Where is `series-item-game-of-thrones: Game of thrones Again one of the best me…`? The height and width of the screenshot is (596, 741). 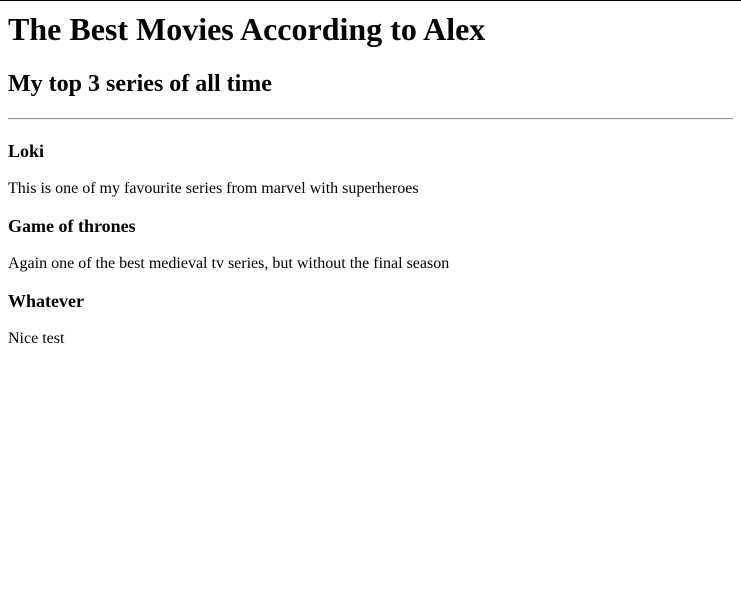 series-item-game-of-thrones: Game of thrones Again one of the best me… is located at coordinates (370, 244).